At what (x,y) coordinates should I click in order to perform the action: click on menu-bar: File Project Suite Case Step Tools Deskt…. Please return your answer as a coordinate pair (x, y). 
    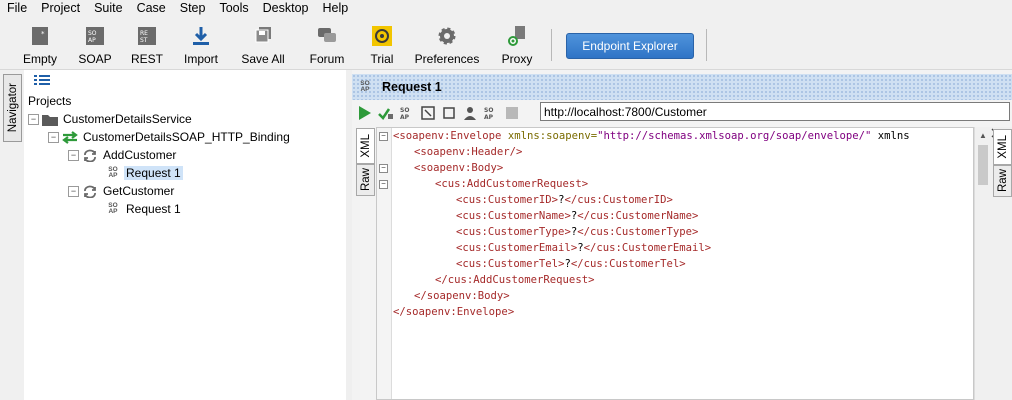
    Looking at the image, I should click on (506, 8).